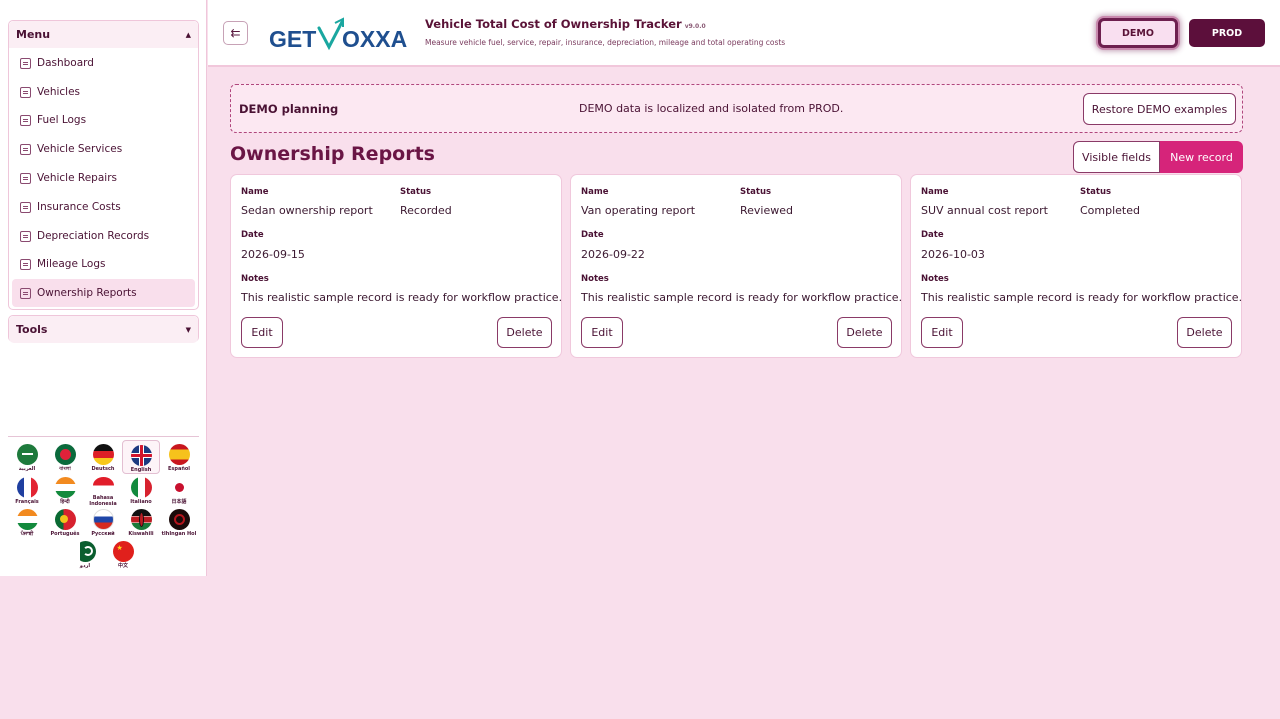 The image size is (1280, 719). Describe the element at coordinates (235, 33) in the screenshot. I see `collapse-sidebar-button: ⇇` at that location.